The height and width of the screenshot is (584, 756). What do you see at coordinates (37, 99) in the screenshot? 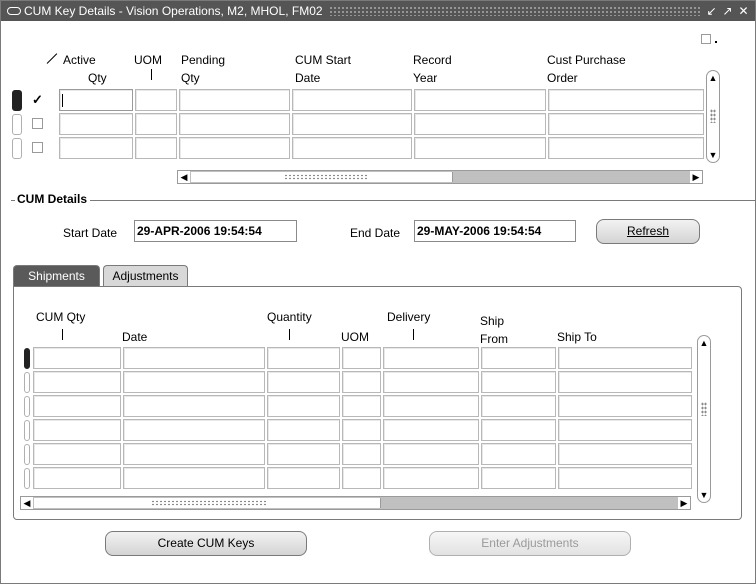
I see `active-checkbox-checked: ✓` at bounding box center [37, 99].